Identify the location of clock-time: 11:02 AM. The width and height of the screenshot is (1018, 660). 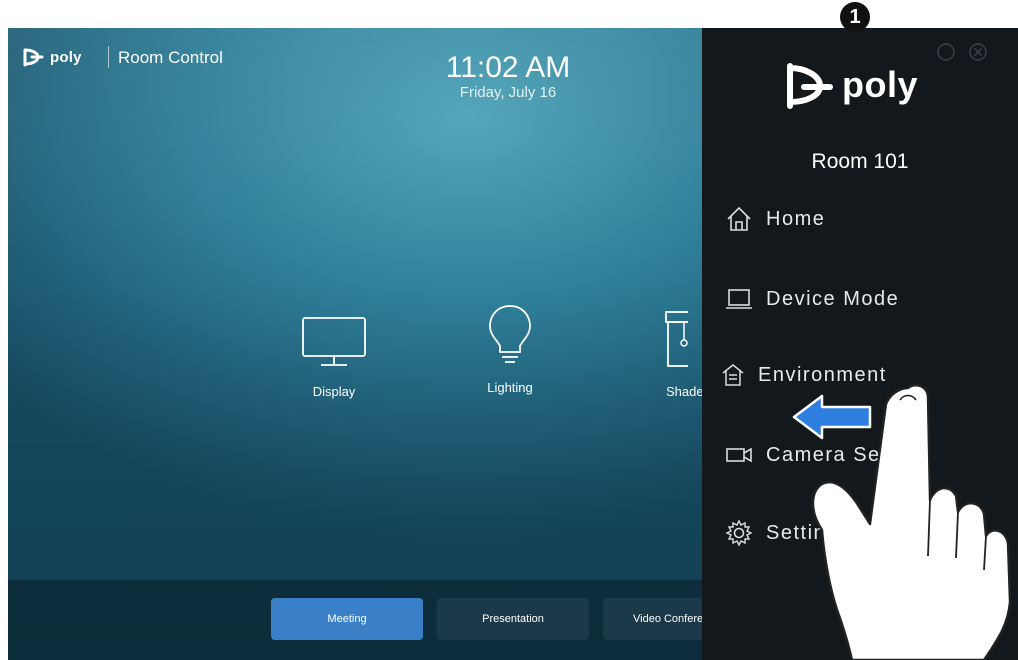
(508, 67).